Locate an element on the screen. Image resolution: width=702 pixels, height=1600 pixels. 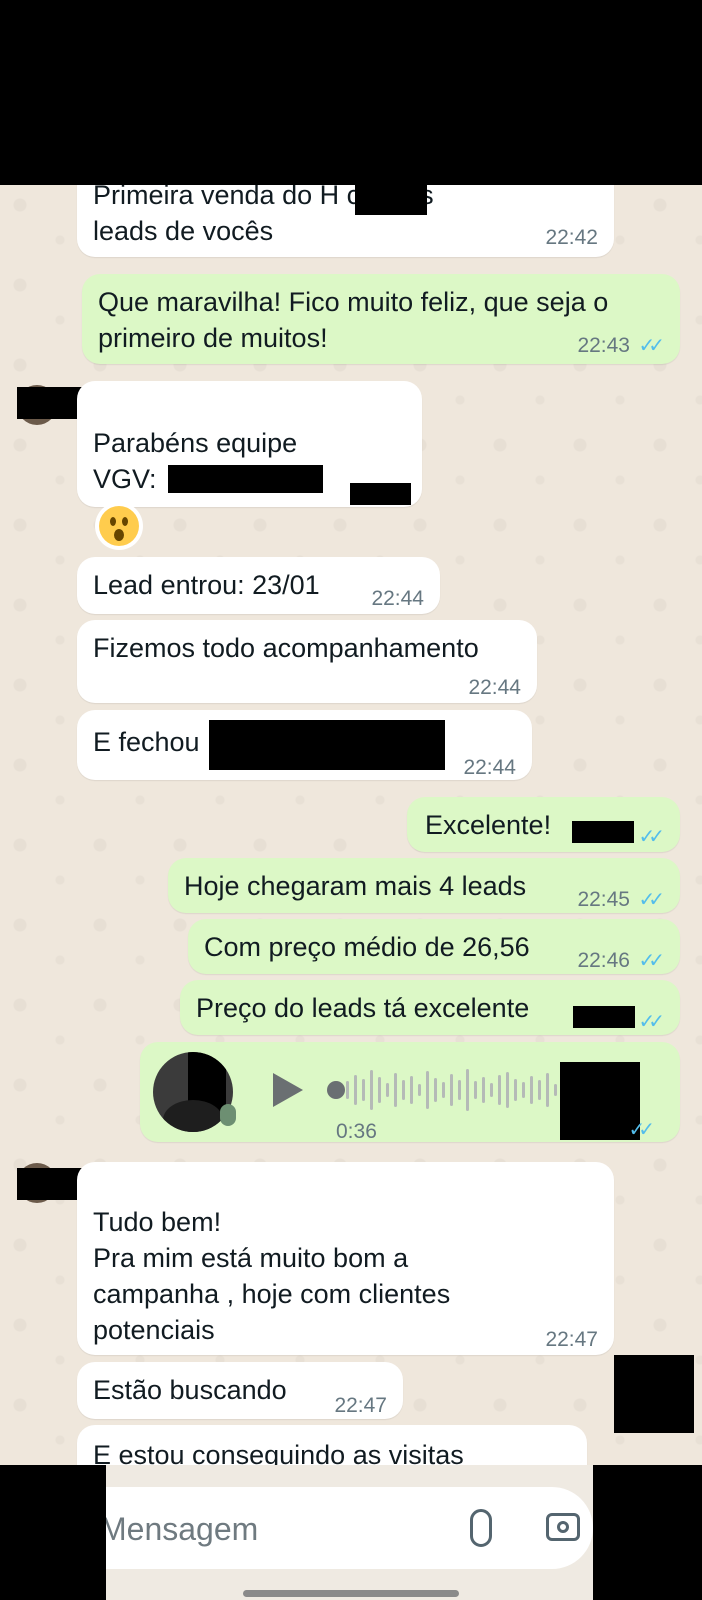
message-text: Lead entrou: 23/01 is located at coordinates (206, 585).